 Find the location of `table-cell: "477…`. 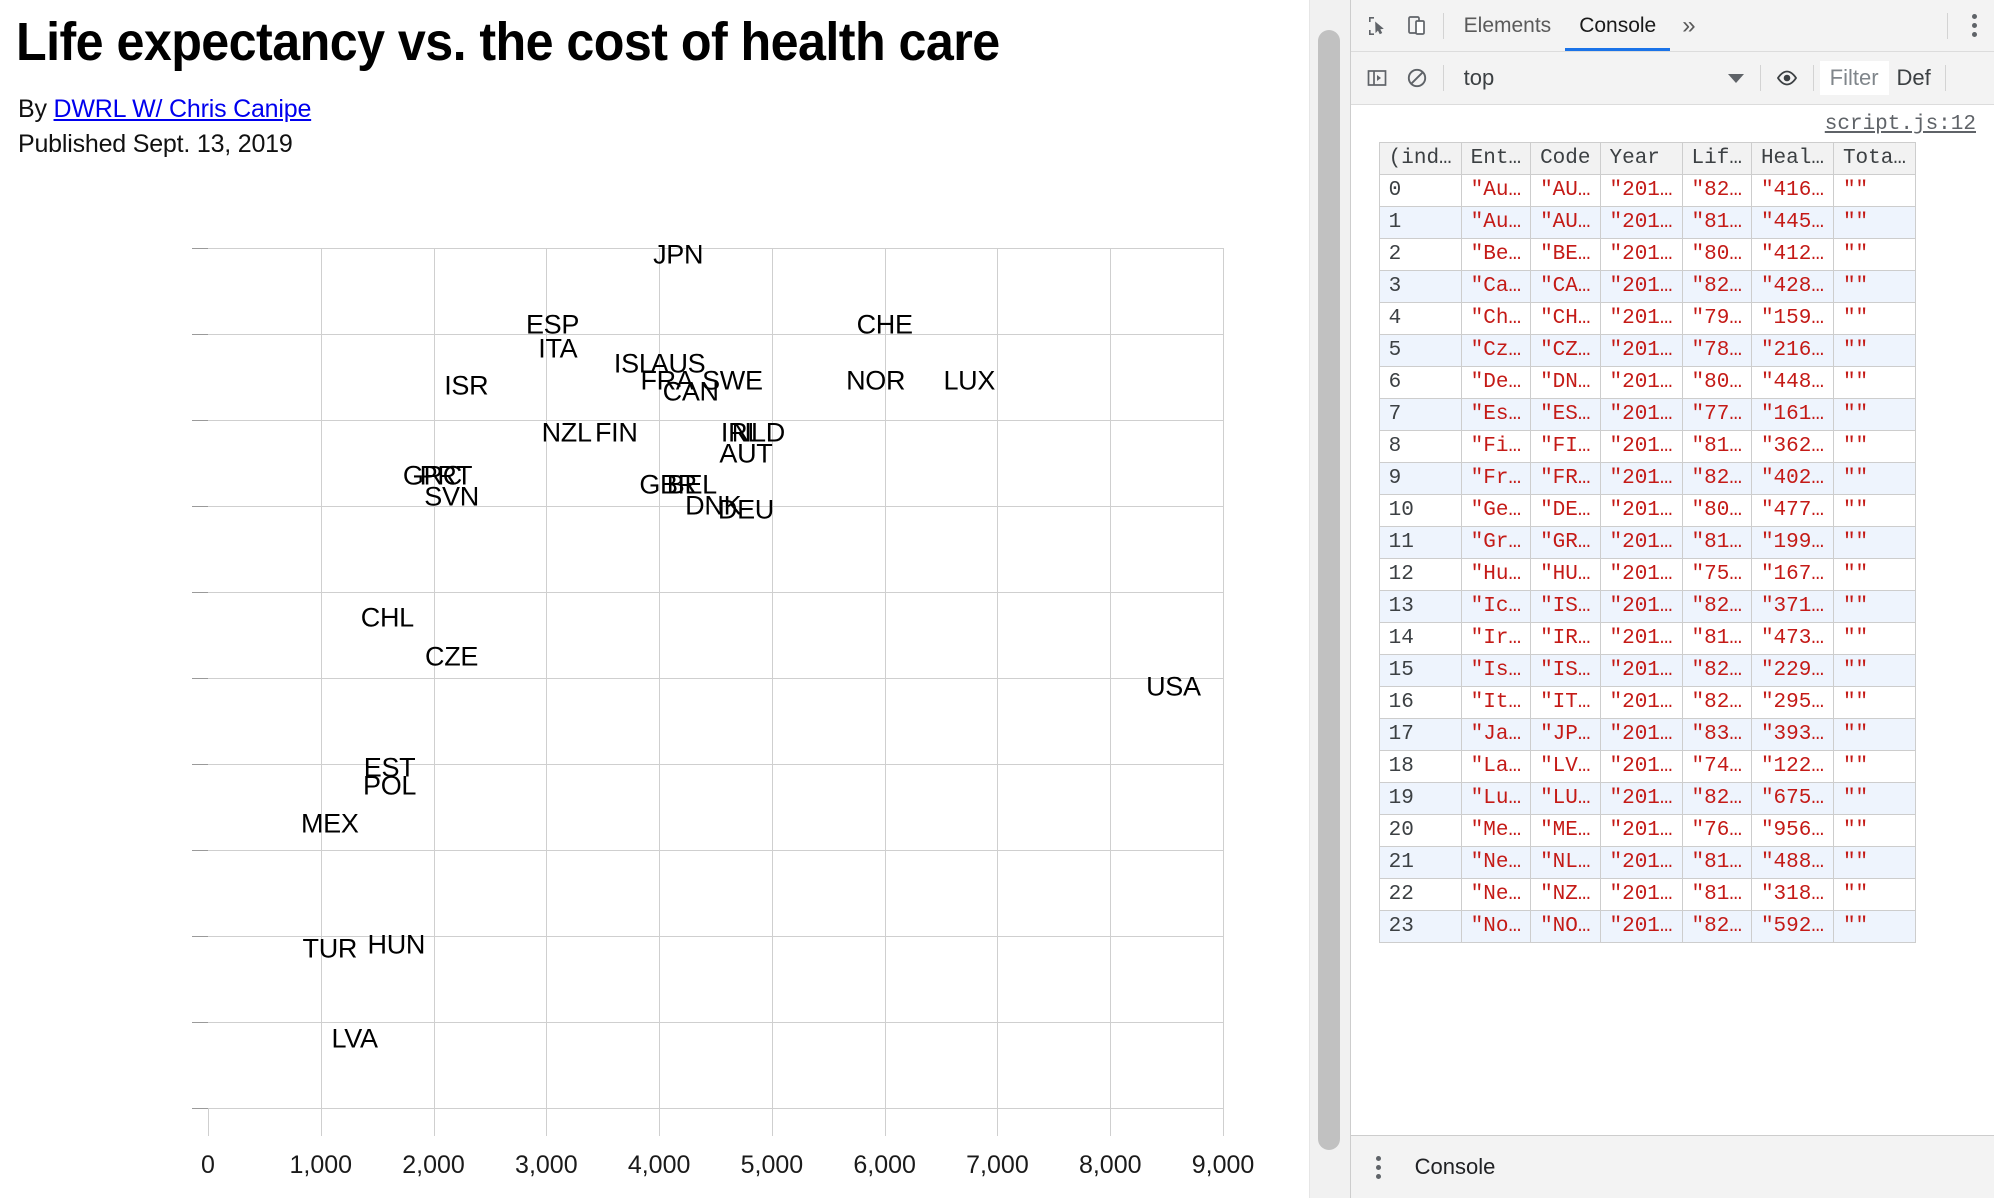

table-cell: "477… is located at coordinates (1792, 510).